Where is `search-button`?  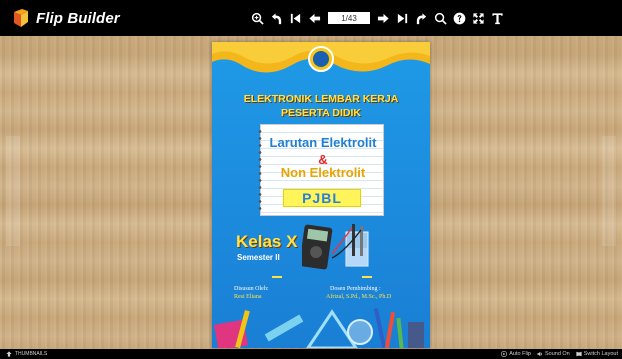 search-button is located at coordinates (440, 18).